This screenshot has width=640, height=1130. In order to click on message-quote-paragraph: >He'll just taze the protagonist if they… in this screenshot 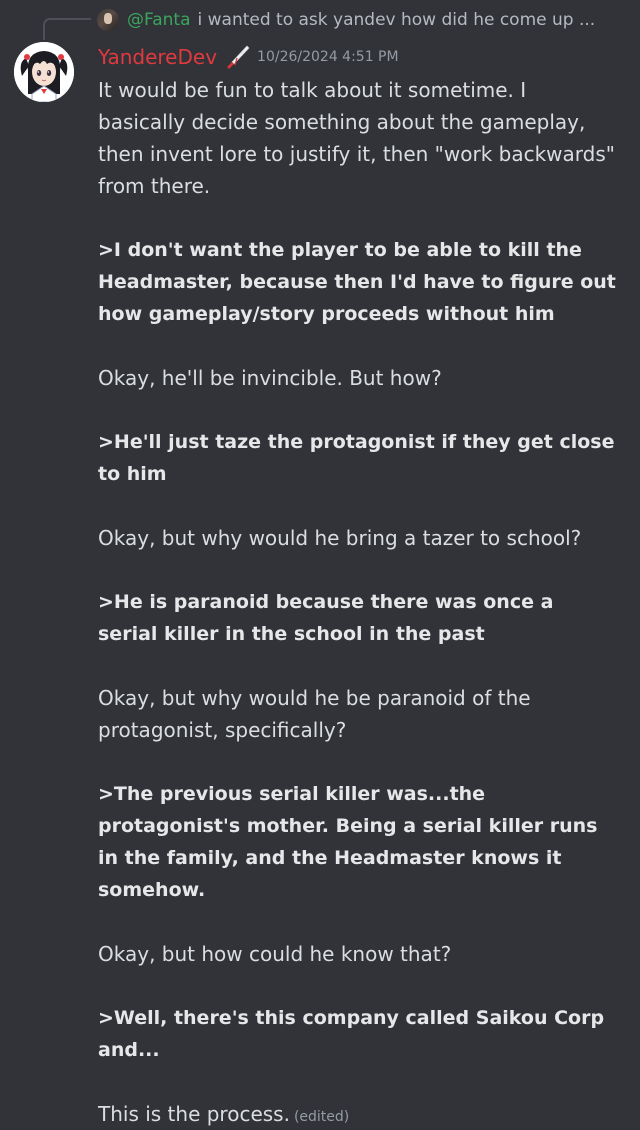, I will do `click(356, 458)`.